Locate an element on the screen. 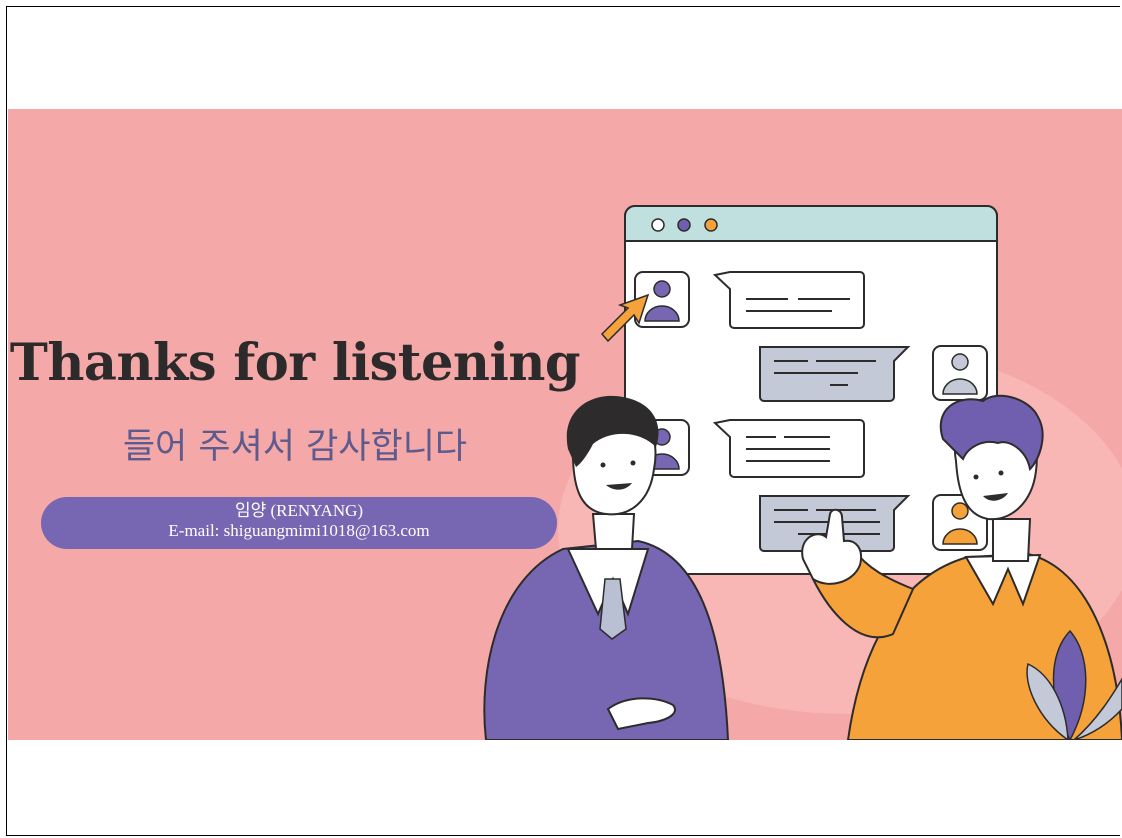  author-name: 임양 (RENYANG) is located at coordinates (299, 510).